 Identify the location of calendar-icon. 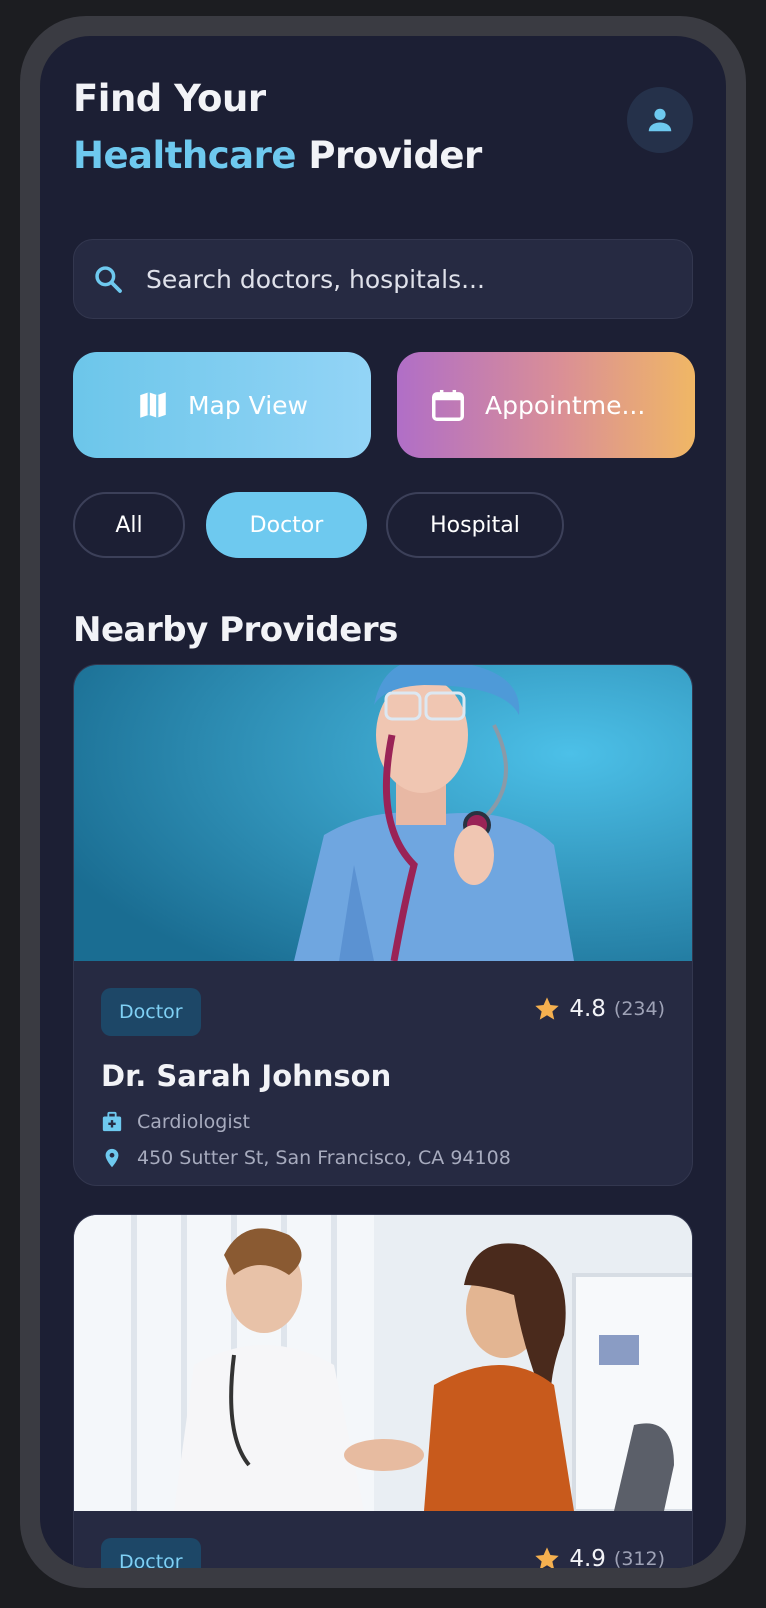
(448, 405).